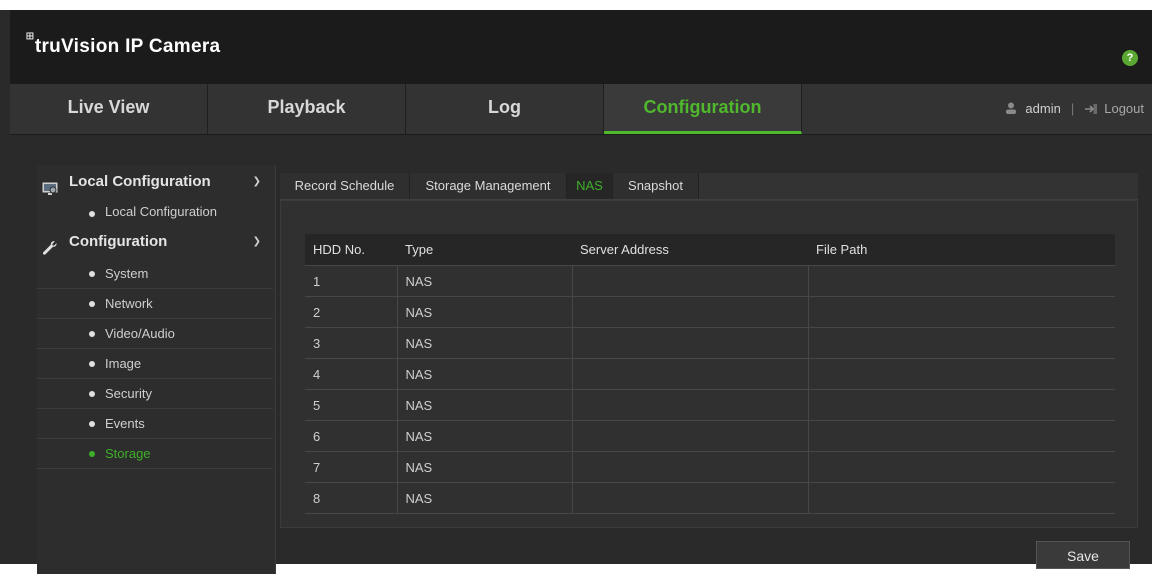 The width and height of the screenshot is (1152, 574). I want to click on table-row: 1 NAS, so click(710, 281).